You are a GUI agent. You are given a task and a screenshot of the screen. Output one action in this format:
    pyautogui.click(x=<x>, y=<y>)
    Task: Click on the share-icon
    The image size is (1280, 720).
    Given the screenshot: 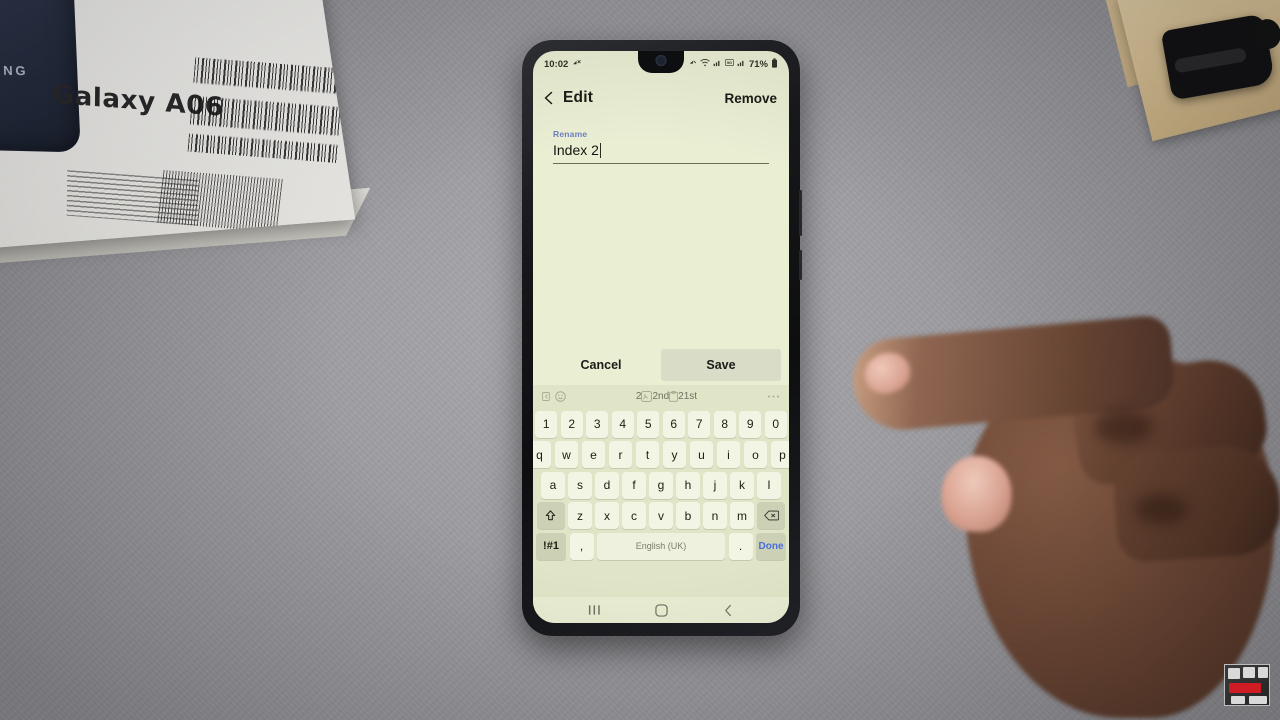 What is the action you would take?
    pyautogui.click(x=692, y=64)
    